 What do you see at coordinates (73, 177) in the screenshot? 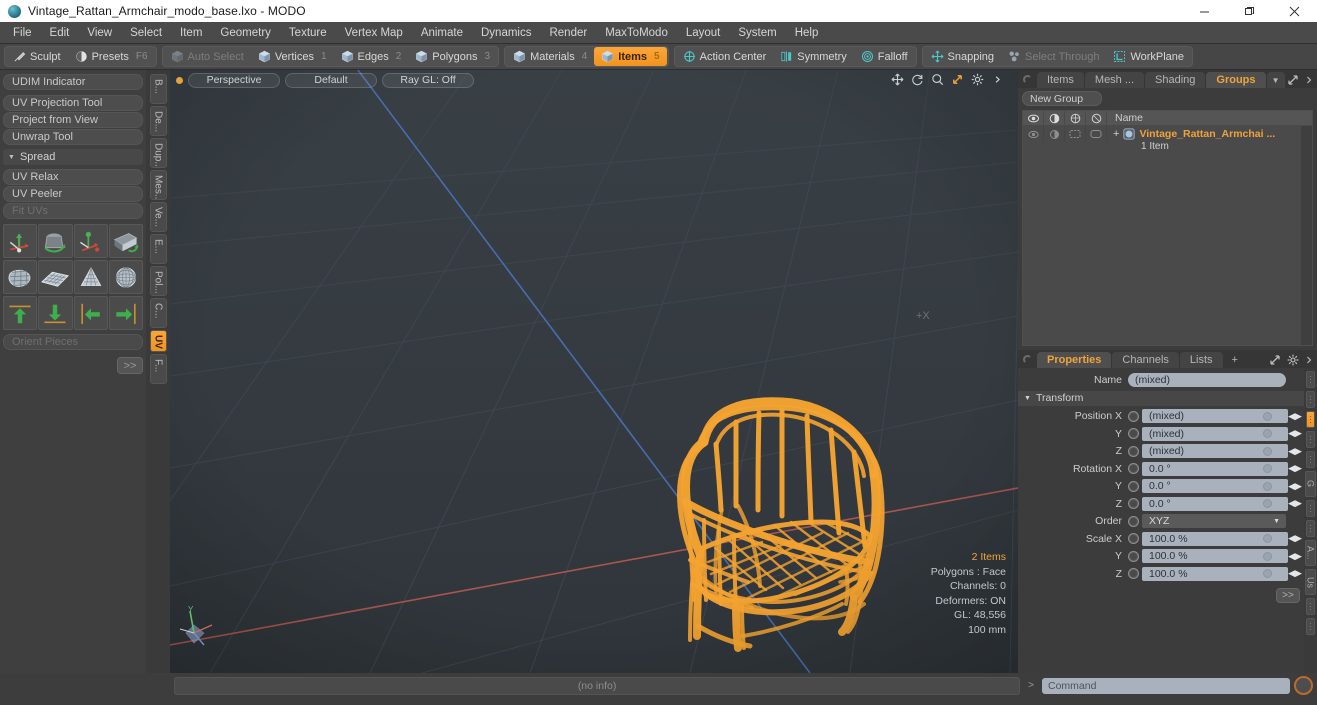
I see `left-button-uv-relax: UV Relax` at bounding box center [73, 177].